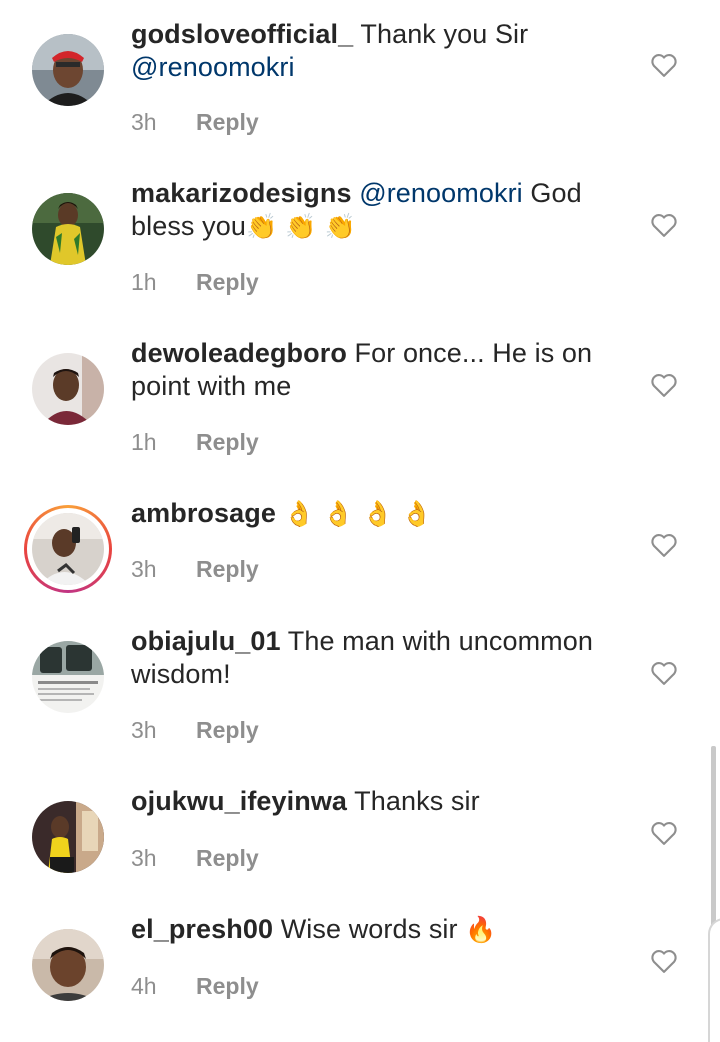 This screenshot has height=1042, width=720. What do you see at coordinates (713, 837) in the screenshot?
I see `scrollbar` at bounding box center [713, 837].